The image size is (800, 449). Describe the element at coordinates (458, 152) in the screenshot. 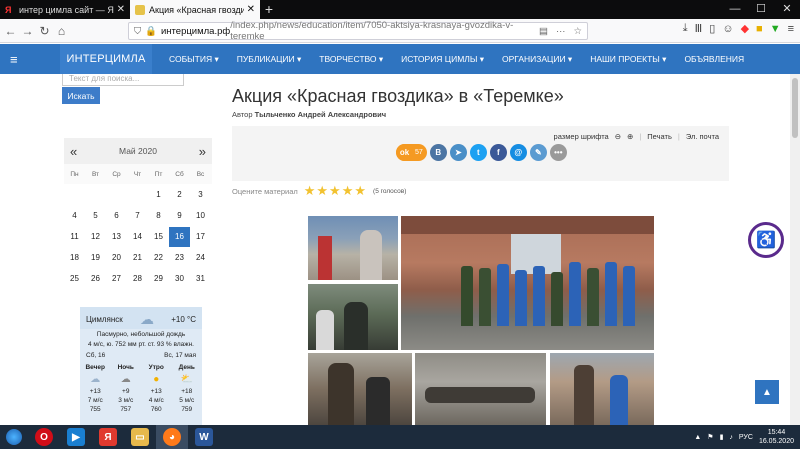

I see `telegram-icon: ➤` at that location.